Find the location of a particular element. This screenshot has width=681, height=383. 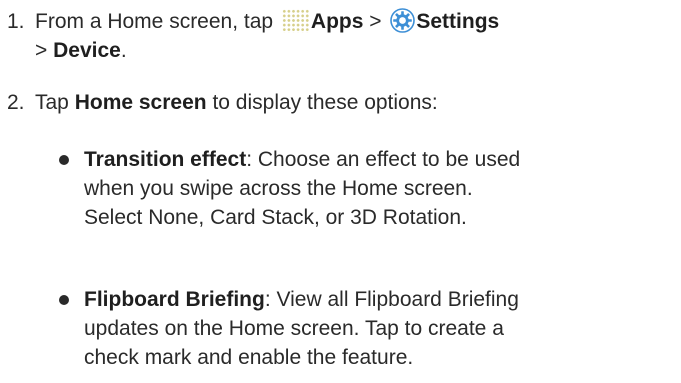

option-desc: : View all Flipboard Briefing is located at coordinates (391, 299).